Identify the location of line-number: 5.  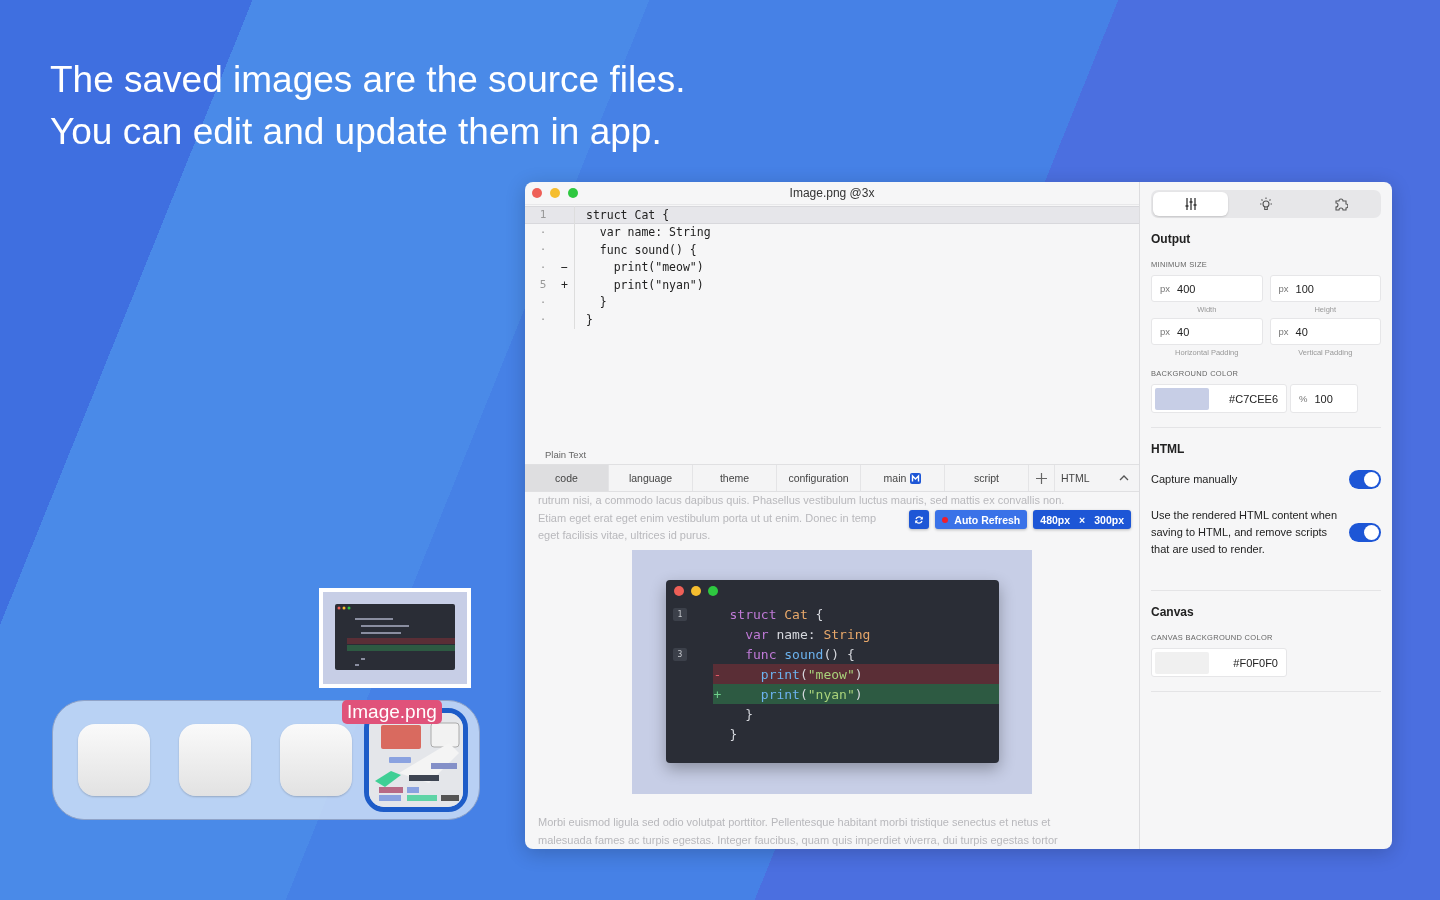
(543, 285).